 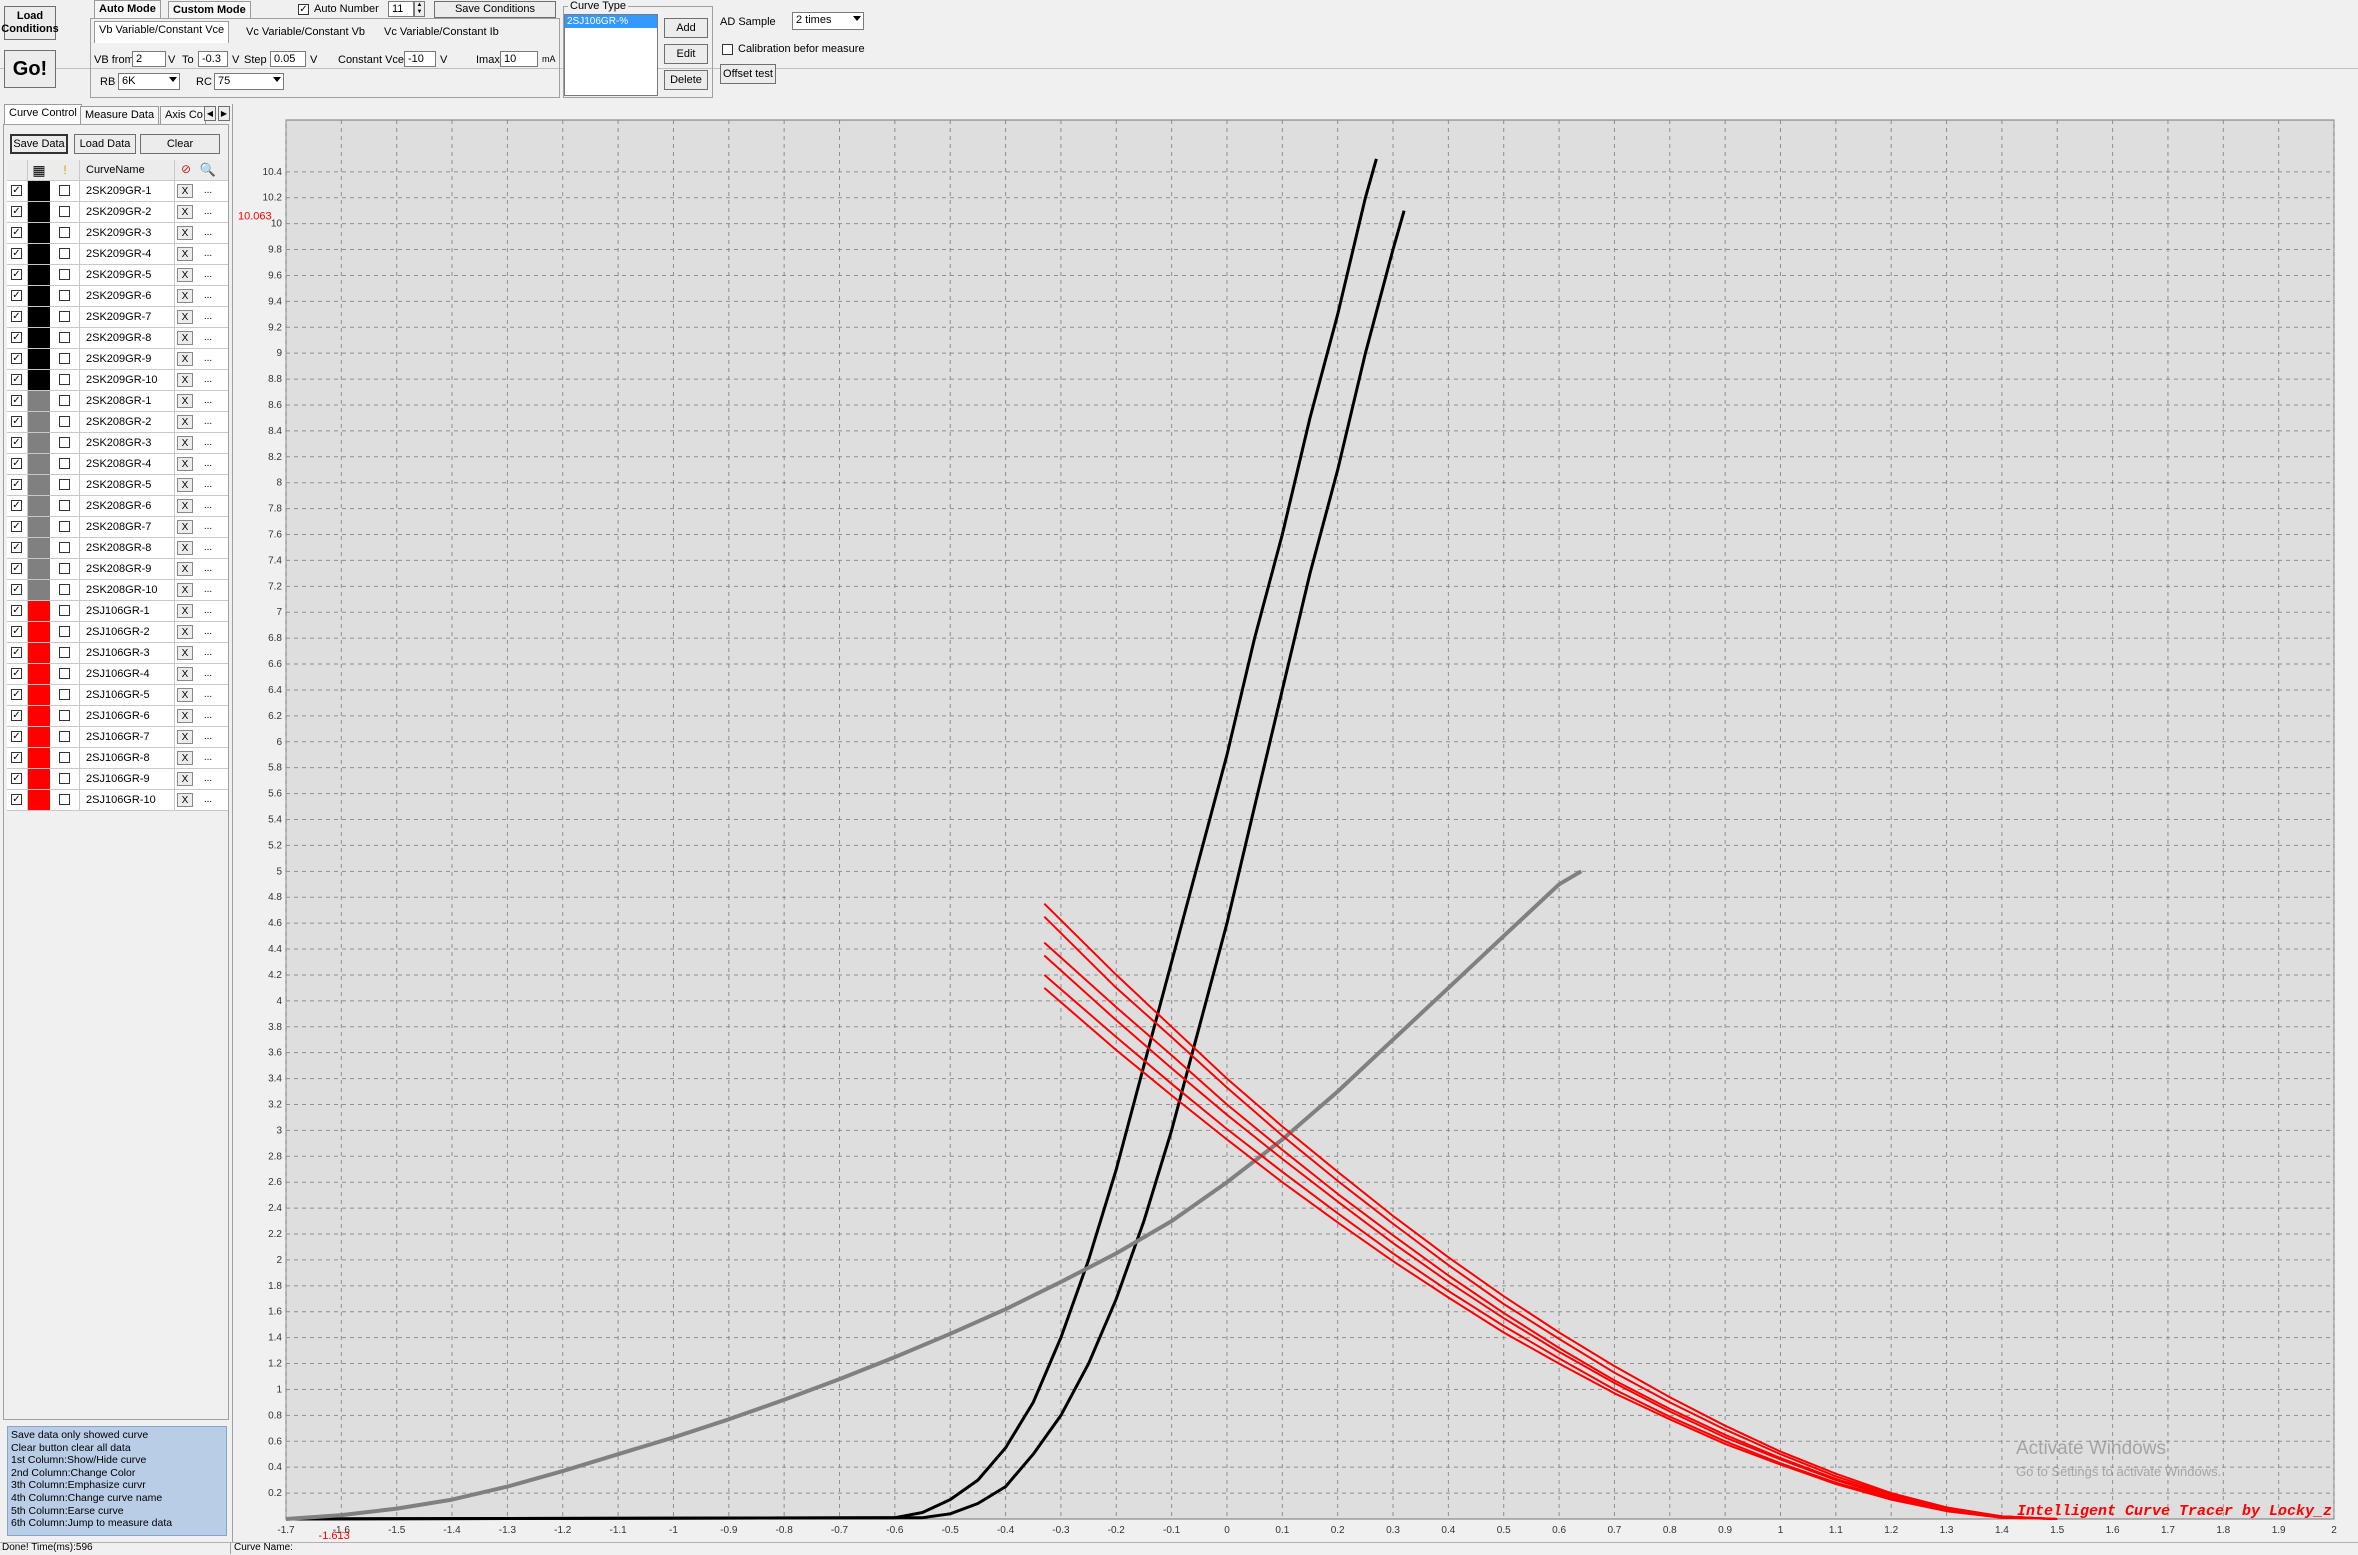 I want to click on curve-name: 2SK208GR-8, so click(x=127, y=548).